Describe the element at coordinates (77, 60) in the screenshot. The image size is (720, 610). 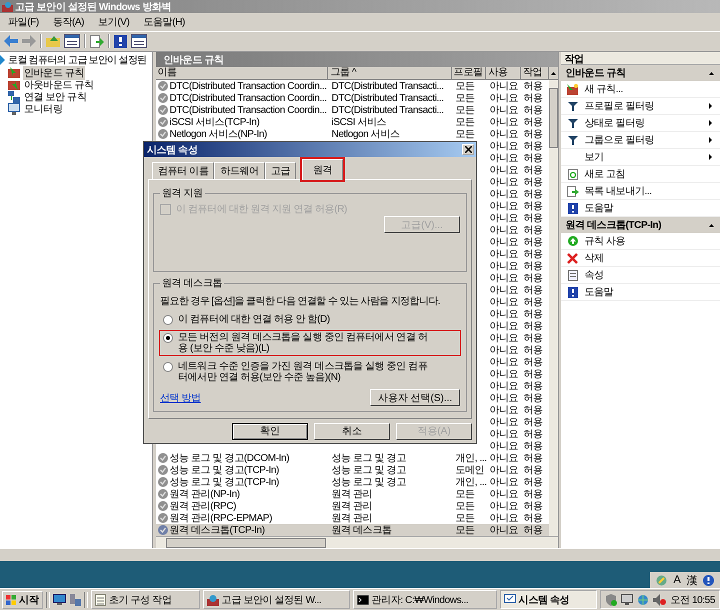
I see `tree-item: 로컬 컴퓨터의 고급 보안이 설정된` at that location.